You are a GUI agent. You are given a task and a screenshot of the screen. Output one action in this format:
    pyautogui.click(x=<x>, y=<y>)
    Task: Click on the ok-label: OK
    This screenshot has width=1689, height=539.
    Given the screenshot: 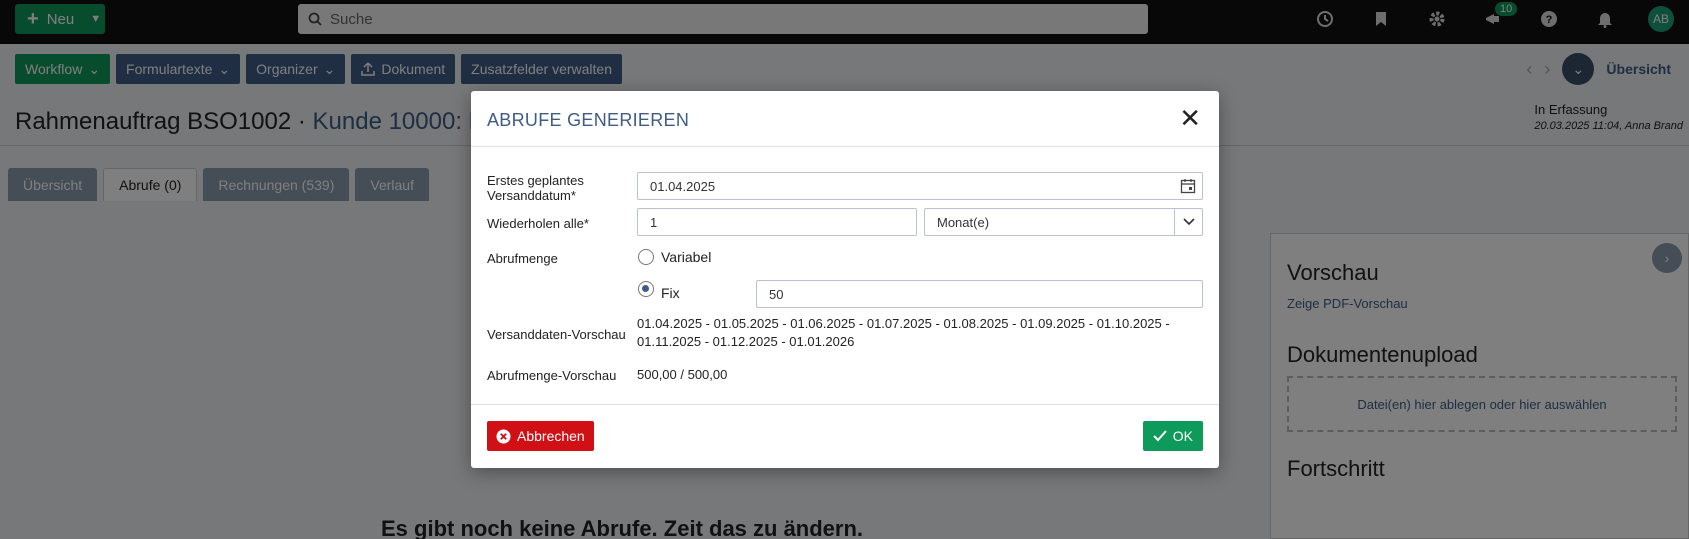 What is the action you would take?
    pyautogui.click(x=1182, y=436)
    